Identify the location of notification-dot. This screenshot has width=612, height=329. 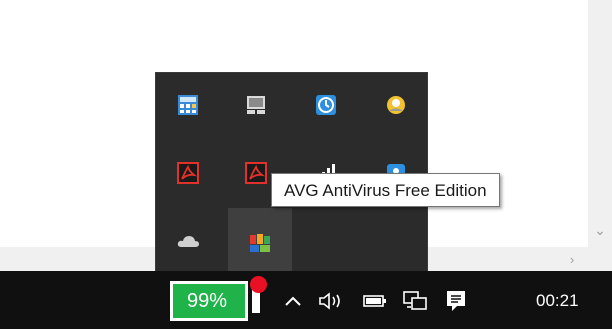
(258, 284).